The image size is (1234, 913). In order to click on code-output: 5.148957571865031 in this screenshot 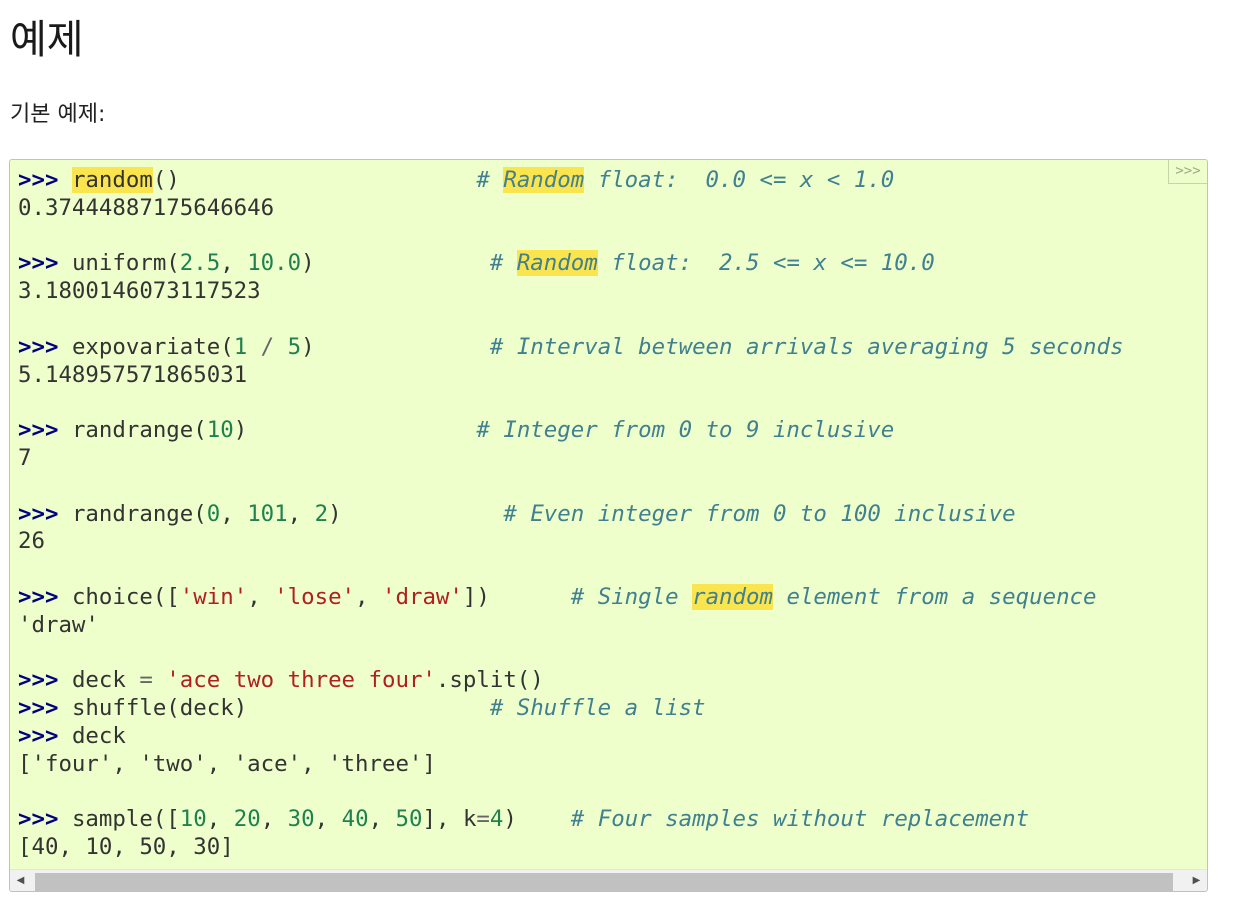, I will do `click(133, 374)`.